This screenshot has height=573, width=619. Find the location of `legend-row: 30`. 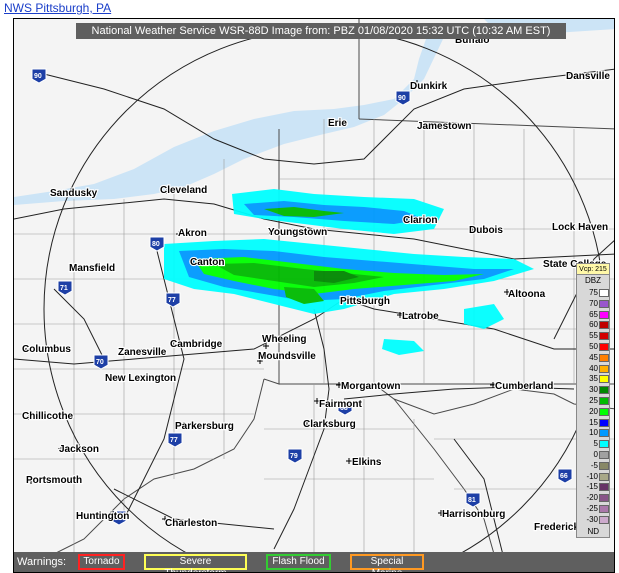

legend-row: 30 is located at coordinates (593, 390).